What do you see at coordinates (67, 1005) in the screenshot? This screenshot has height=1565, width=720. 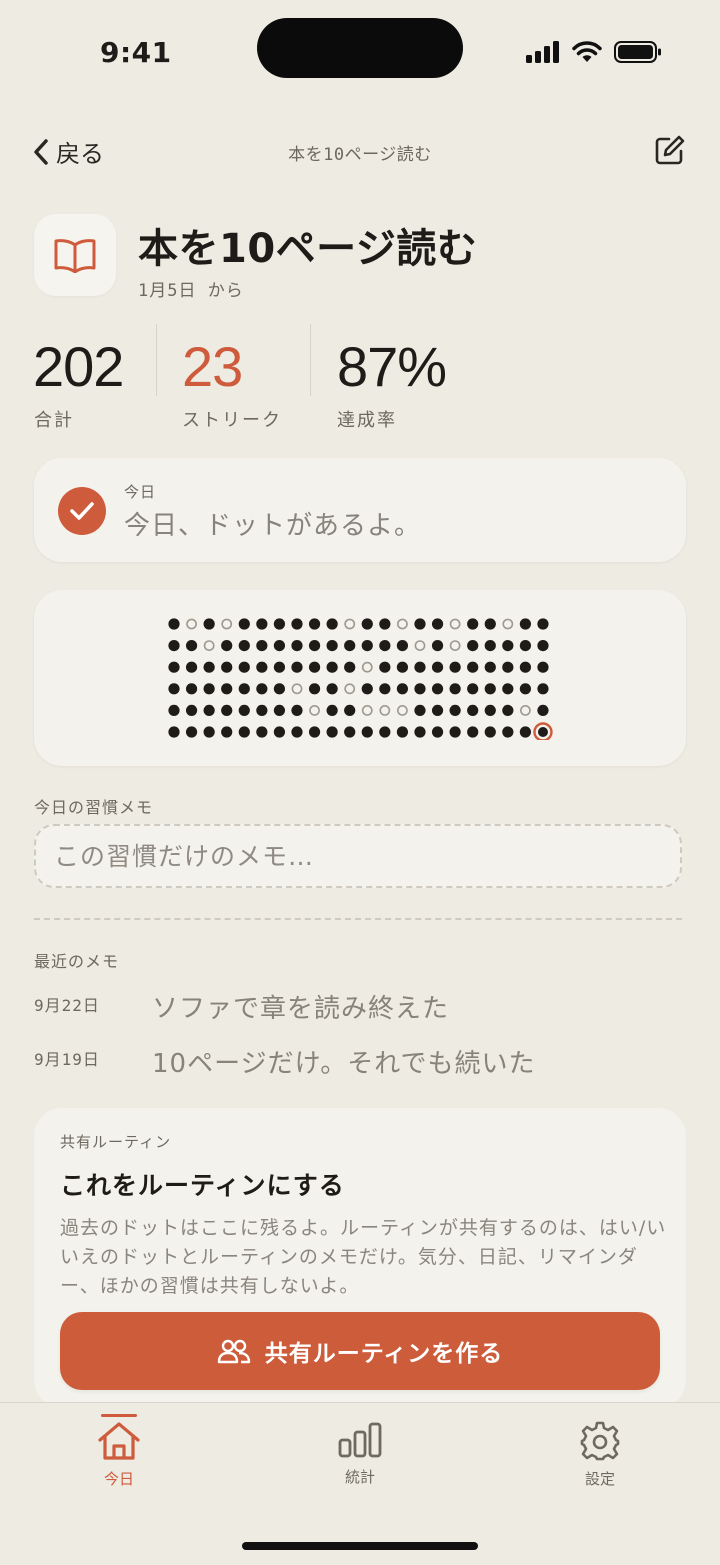 I see `recent-item-date: 9月22日` at bounding box center [67, 1005].